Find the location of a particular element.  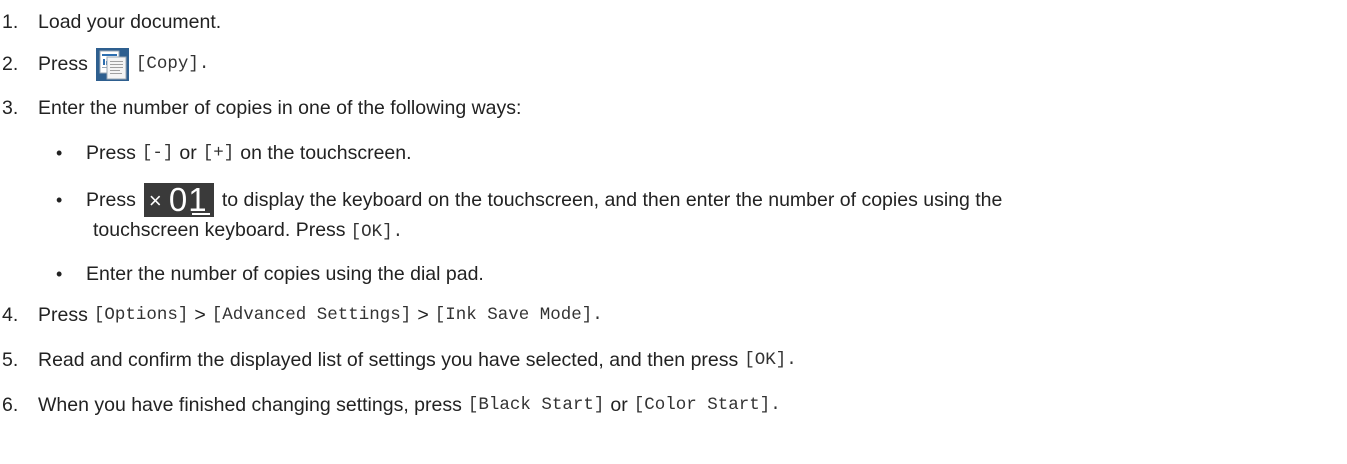

copies-count-icon: × 01 is located at coordinates (178, 199).